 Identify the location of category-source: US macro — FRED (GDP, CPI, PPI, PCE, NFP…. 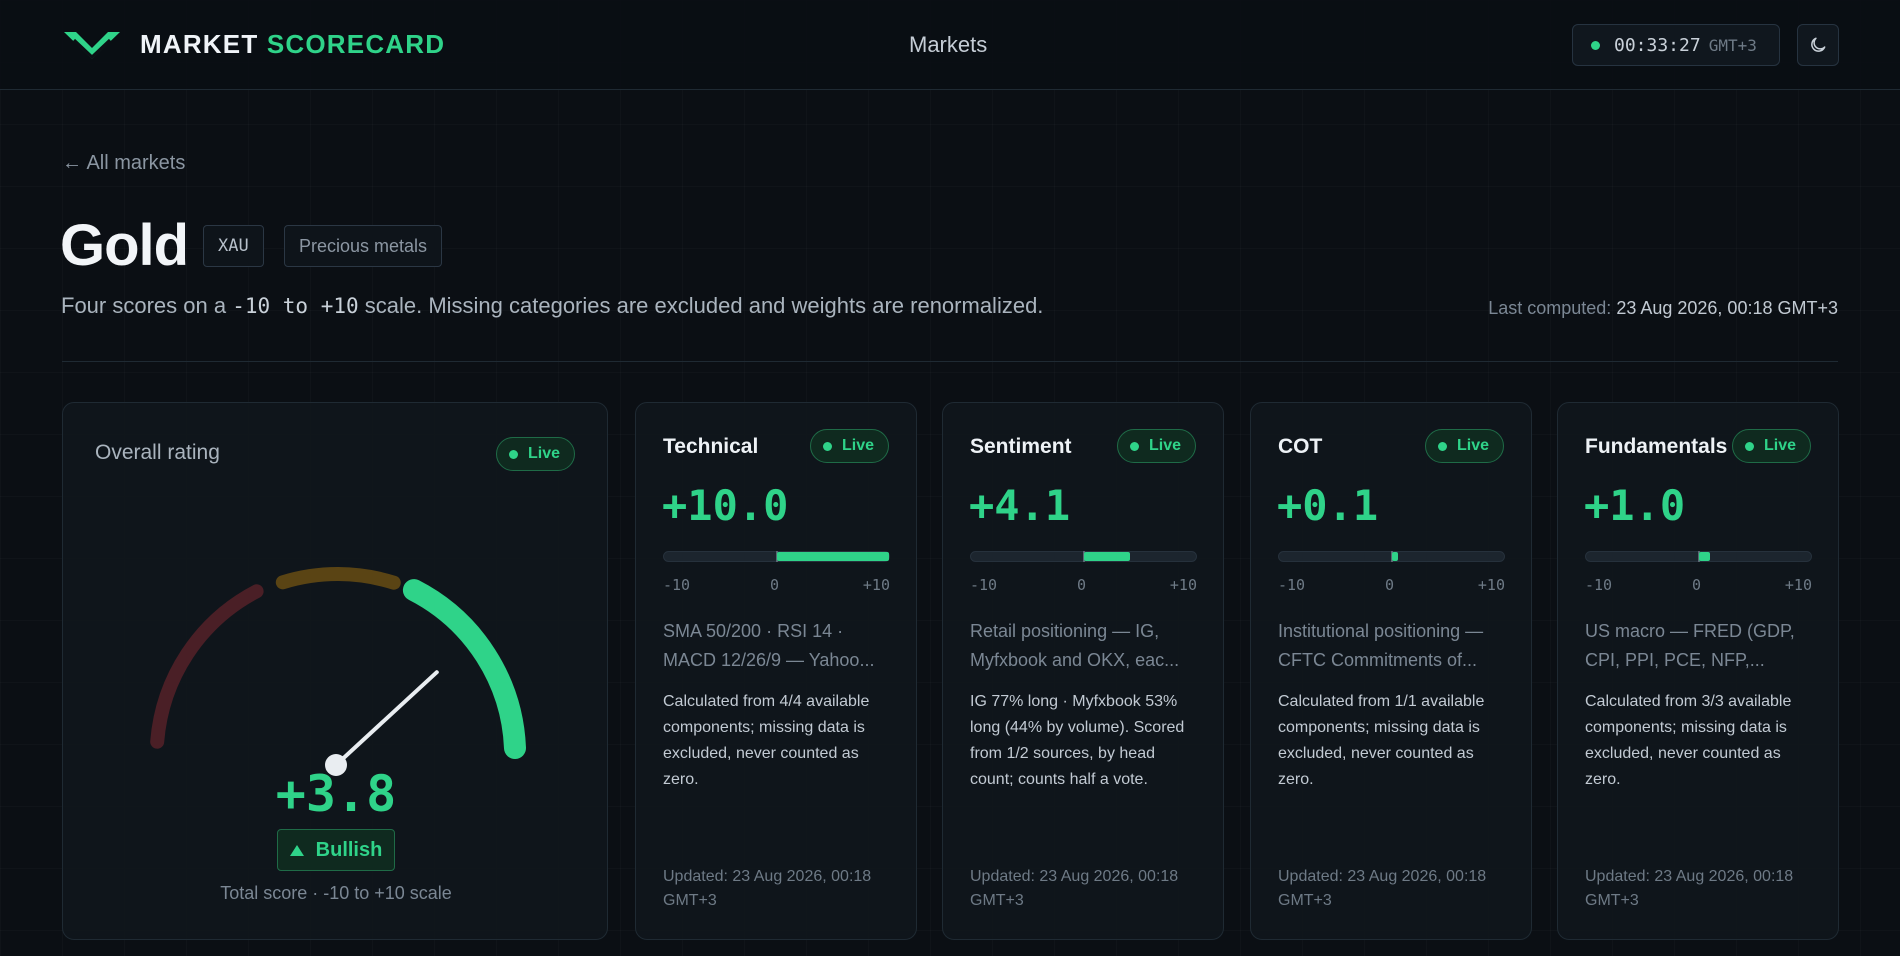
(1690, 645).